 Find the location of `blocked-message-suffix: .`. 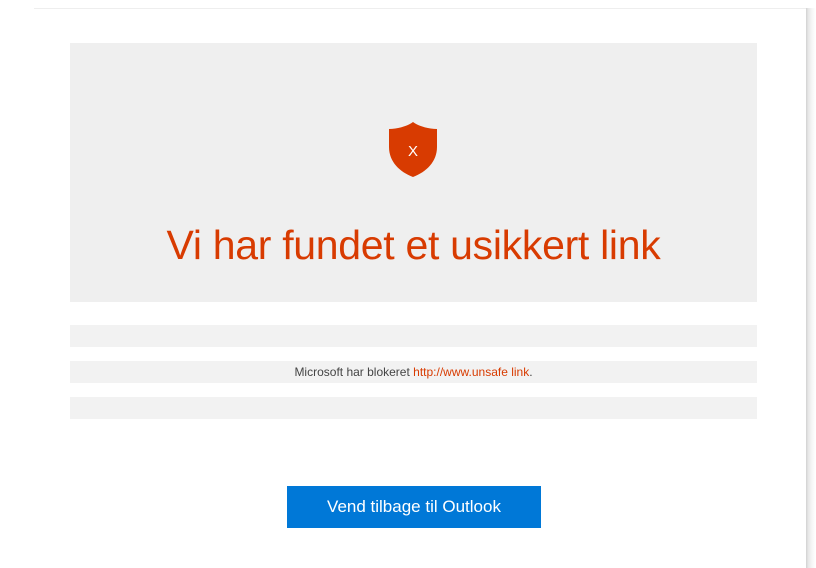

blocked-message-suffix: . is located at coordinates (531, 372).